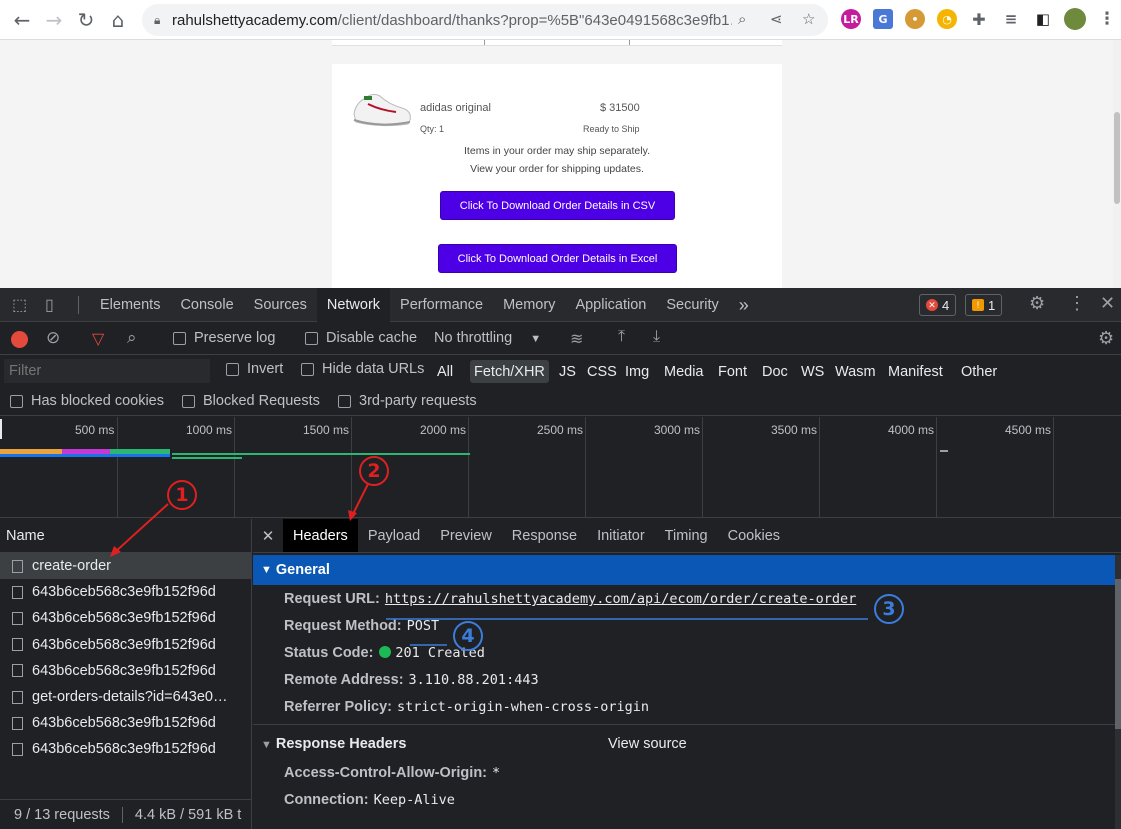 The width and height of the screenshot is (1121, 829). Describe the element at coordinates (407, 401) in the screenshot. I see `third-party-checkbox: 3rd-party requests` at that location.